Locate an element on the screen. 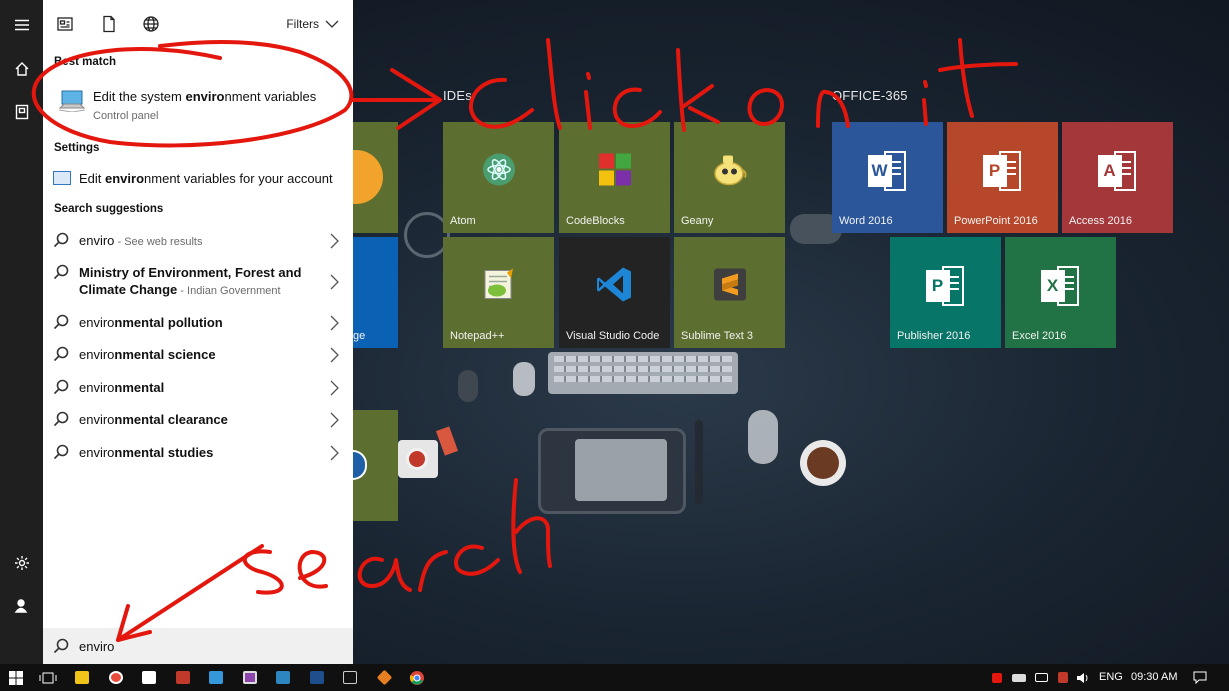 The image size is (1229, 691). tile-word: W Word 2016 is located at coordinates (887, 177).